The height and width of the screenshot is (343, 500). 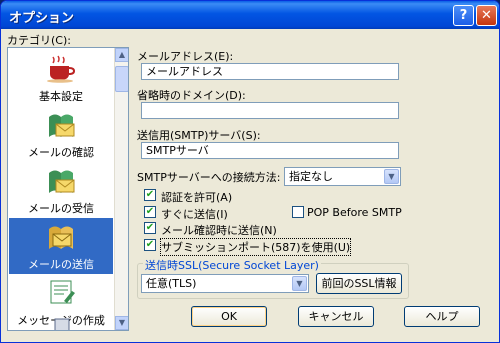 I want to click on category-item-mail-send: メールの送信, so click(x=61, y=246).